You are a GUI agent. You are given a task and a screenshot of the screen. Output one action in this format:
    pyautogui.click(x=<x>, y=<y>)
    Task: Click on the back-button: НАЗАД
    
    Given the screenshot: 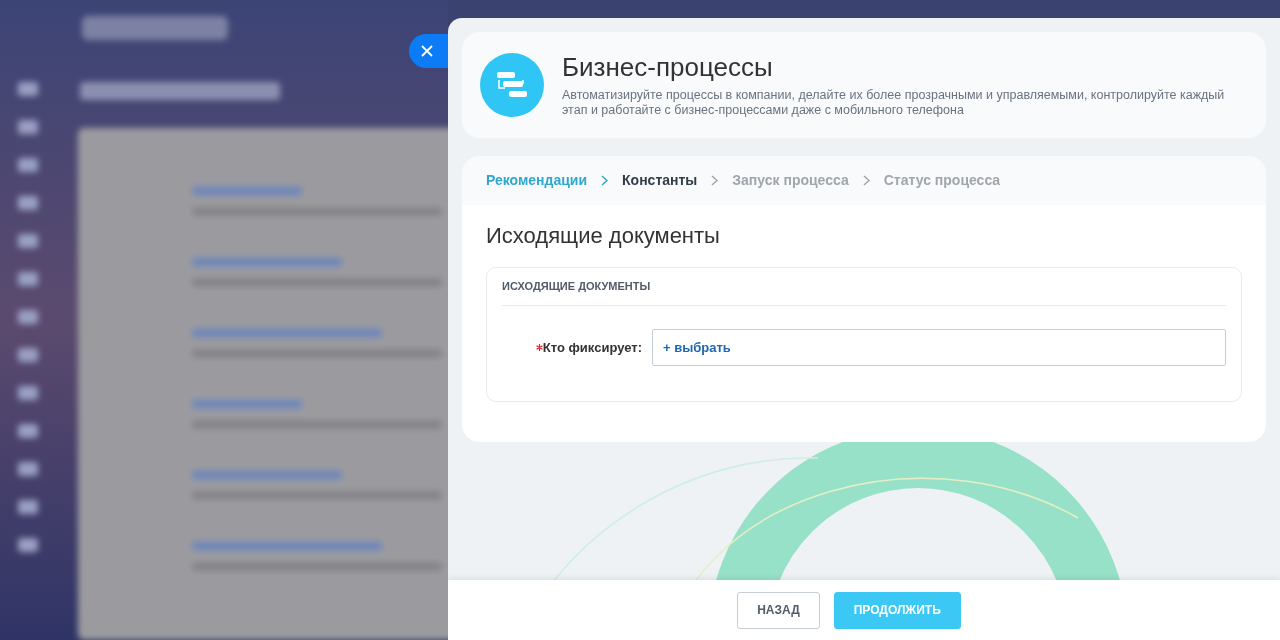 What is the action you would take?
    pyautogui.click(x=778, y=610)
    